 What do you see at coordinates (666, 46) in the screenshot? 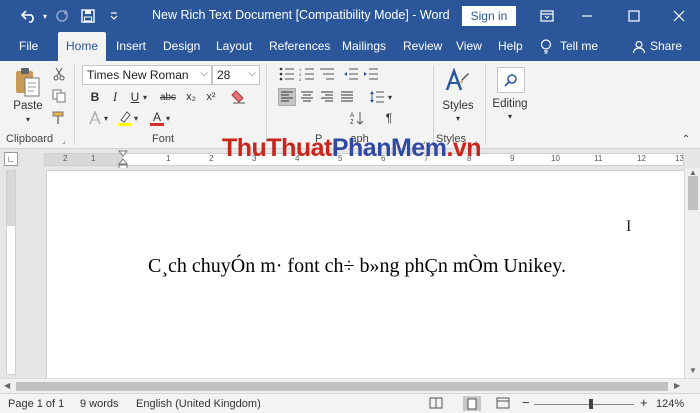
I see `share-label: Share` at bounding box center [666, 46].